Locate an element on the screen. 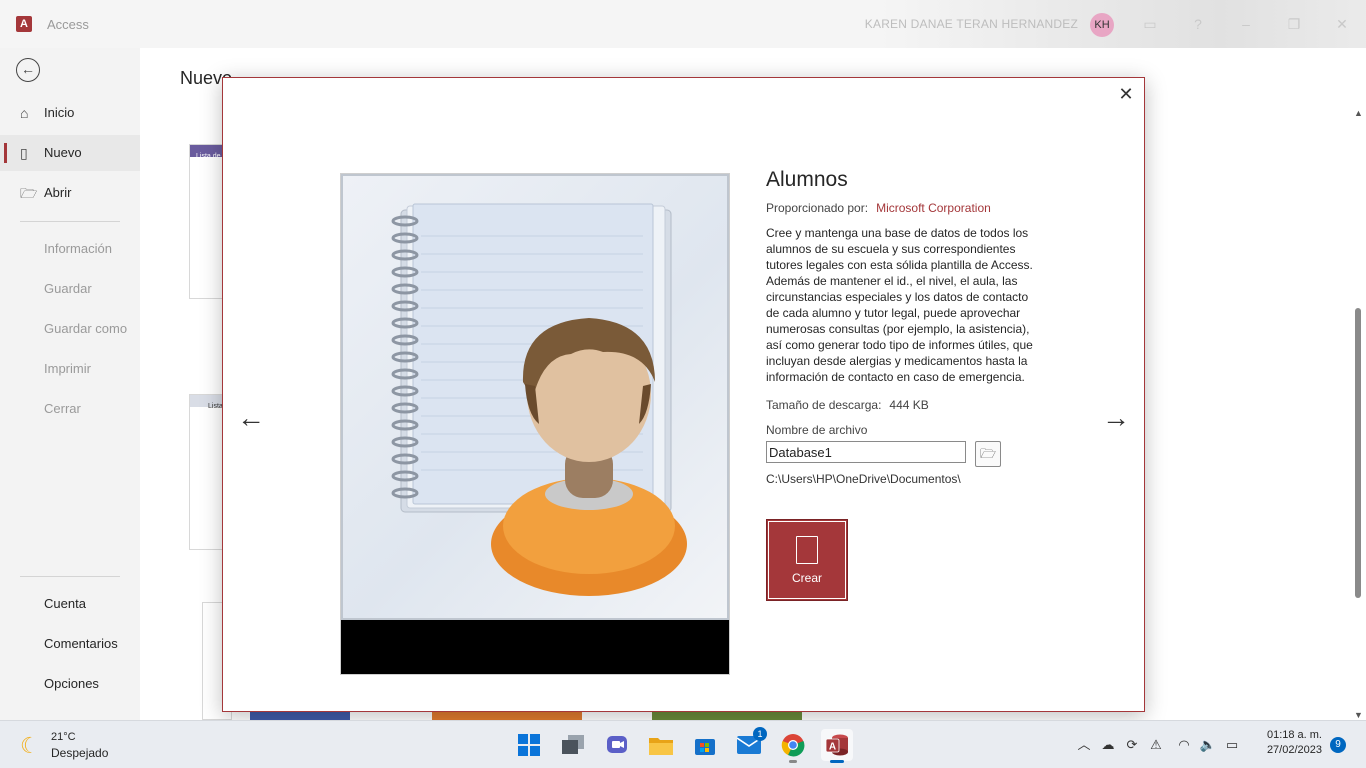 The height and width of the screenshot is (768, 1366). download-size: Tamaño de descarga: 444 KB is located at coordinates (911, 405).